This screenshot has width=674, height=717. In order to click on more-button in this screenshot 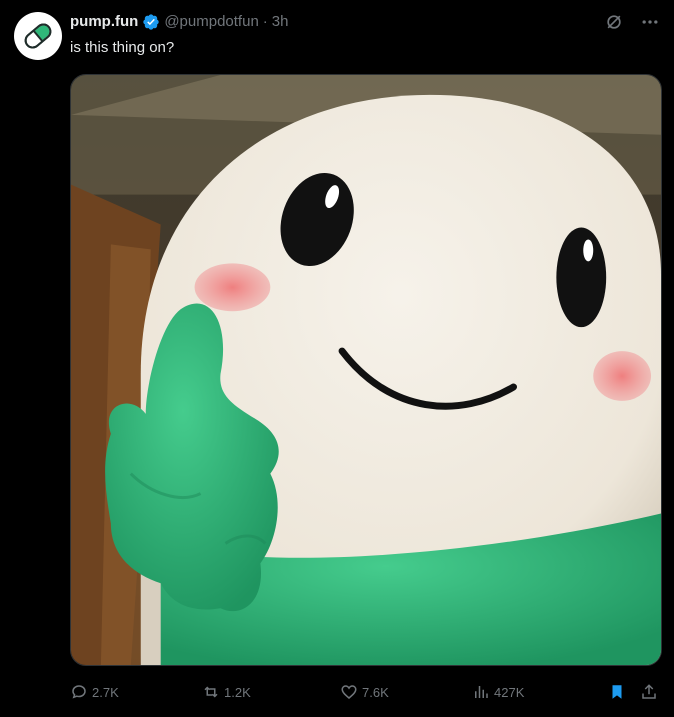, I will do `click(650, 22)`.